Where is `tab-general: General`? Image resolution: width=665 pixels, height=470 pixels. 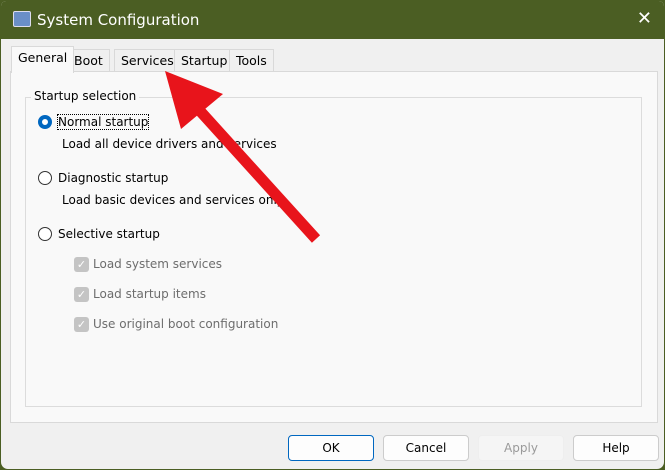
tab-general: General is located at coordinates (43, 59).